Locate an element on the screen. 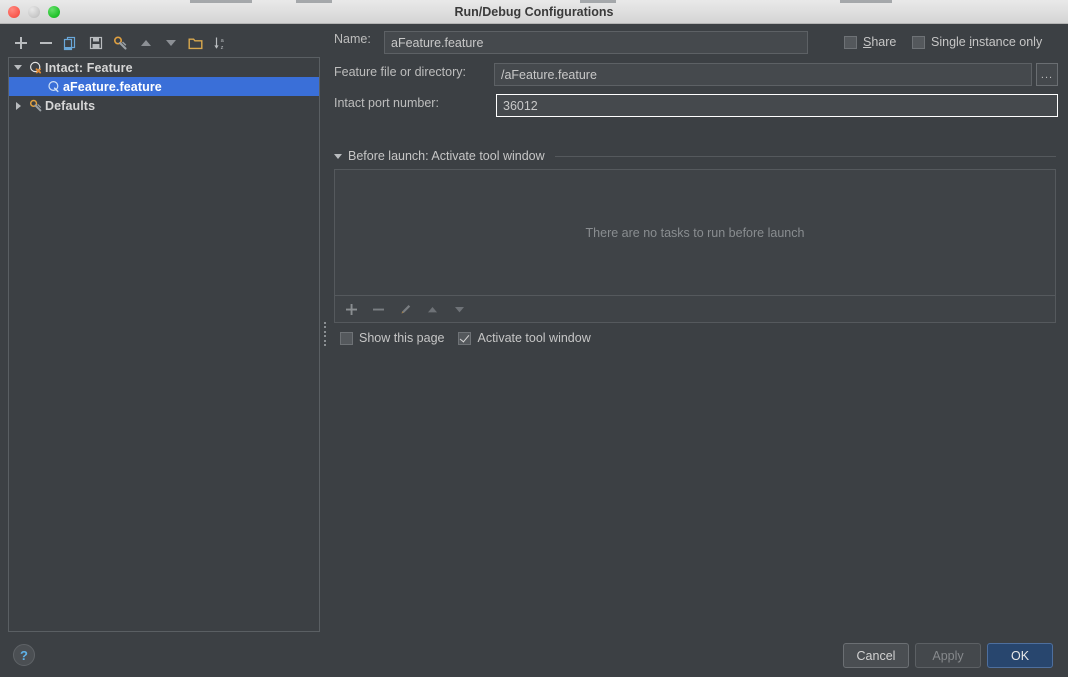  task-move-up-button is located at coordinates (432, 309).